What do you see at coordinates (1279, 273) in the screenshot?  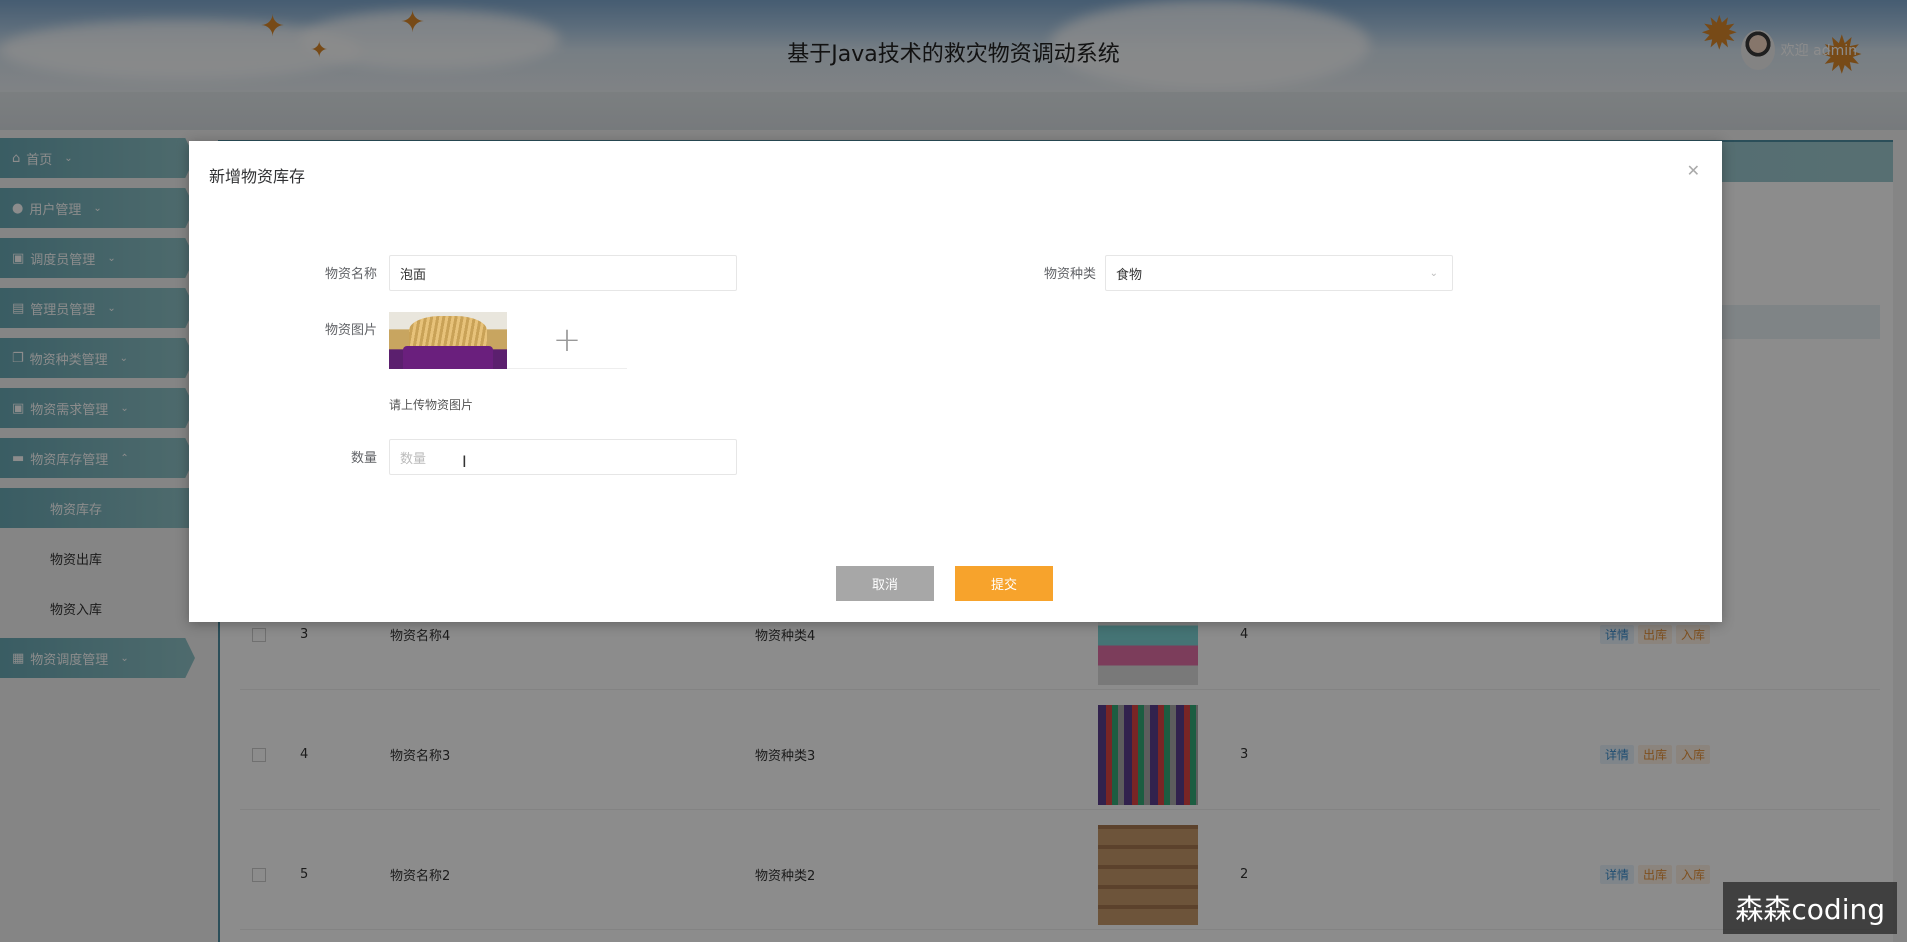 I see `material-type-select: 食物 ⌄` at bounding box center [1279, 273].